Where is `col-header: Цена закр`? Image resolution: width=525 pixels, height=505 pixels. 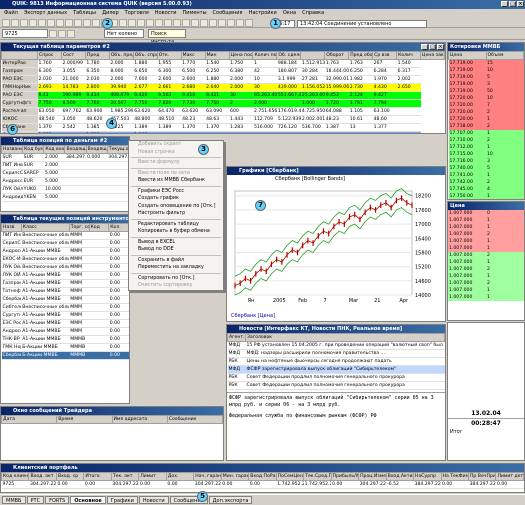 col-header: Цена закр is located at coordinates (432, 55).